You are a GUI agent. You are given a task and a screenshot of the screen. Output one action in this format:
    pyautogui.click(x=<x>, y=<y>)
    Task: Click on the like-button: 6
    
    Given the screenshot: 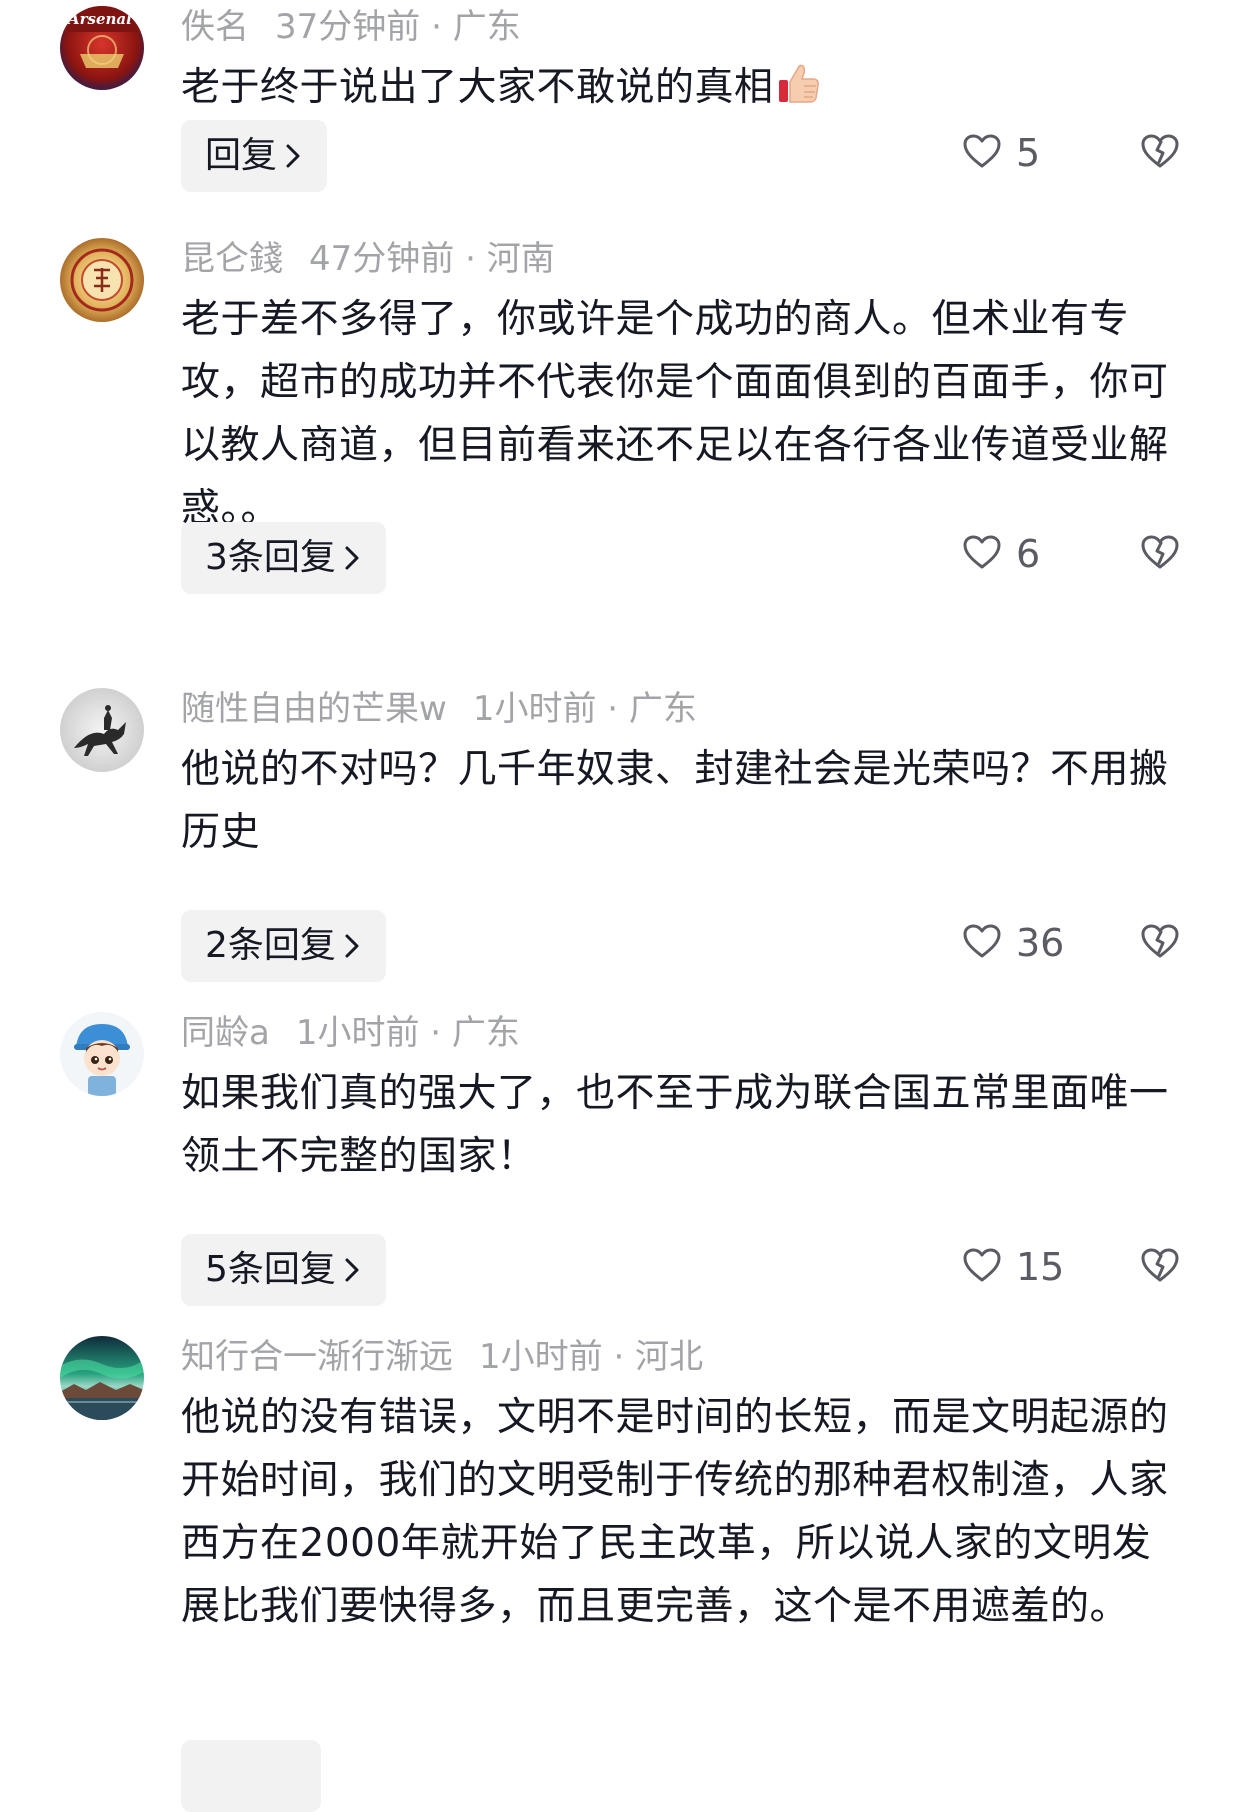 What is the action you would take?
    pyautogui.click(x=1001, y=554)
    